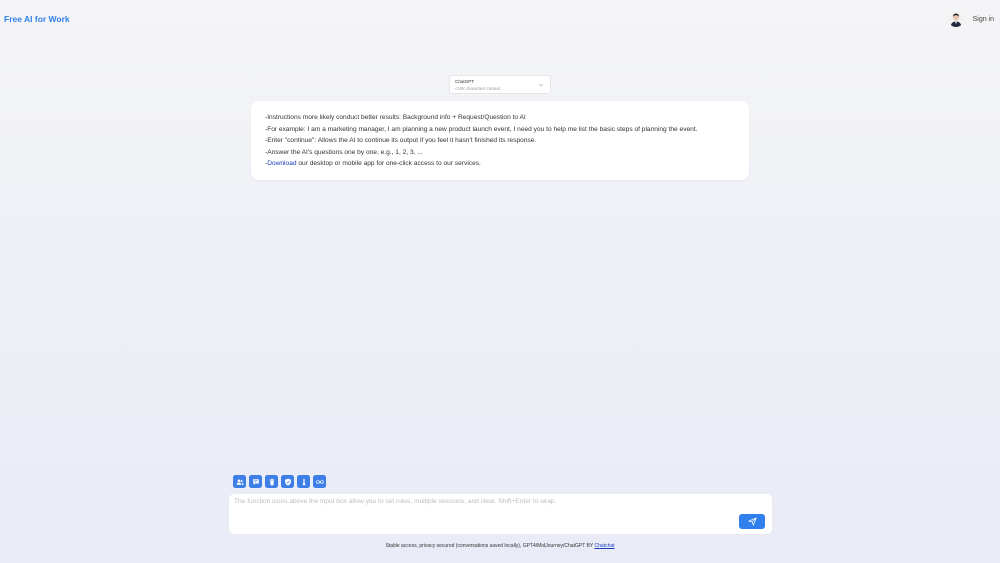 The image size is (1000, 563). Describe the element at coordinates (279, 481) in the screenshot. I see `function-toolbar` at that location.